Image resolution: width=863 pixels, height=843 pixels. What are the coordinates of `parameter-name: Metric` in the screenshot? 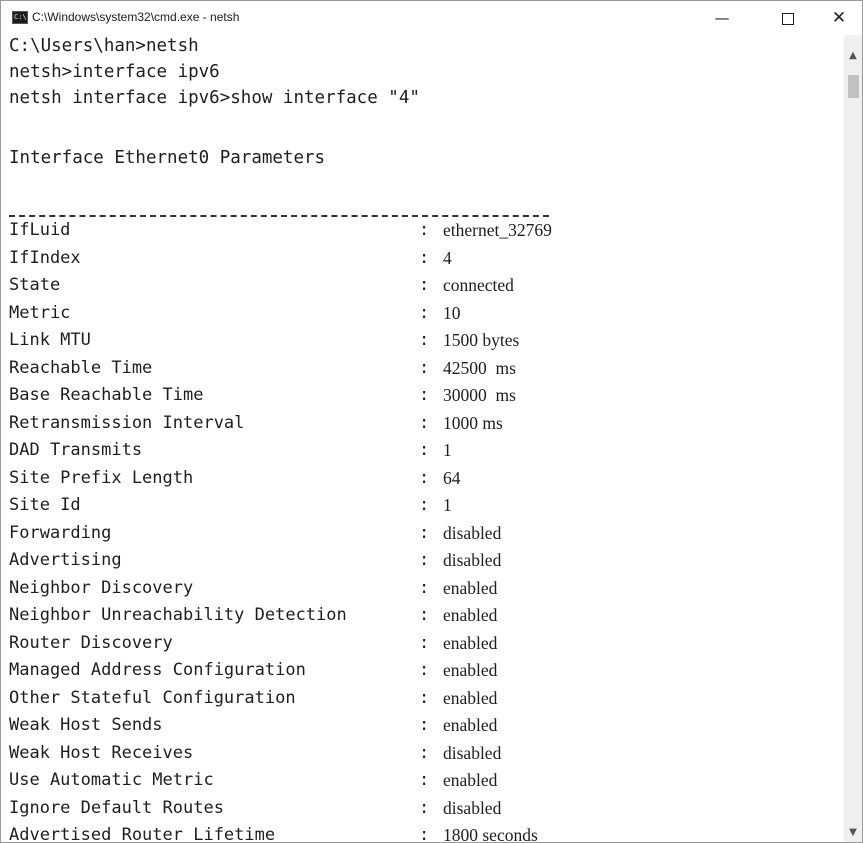 It's located at (40, 313).